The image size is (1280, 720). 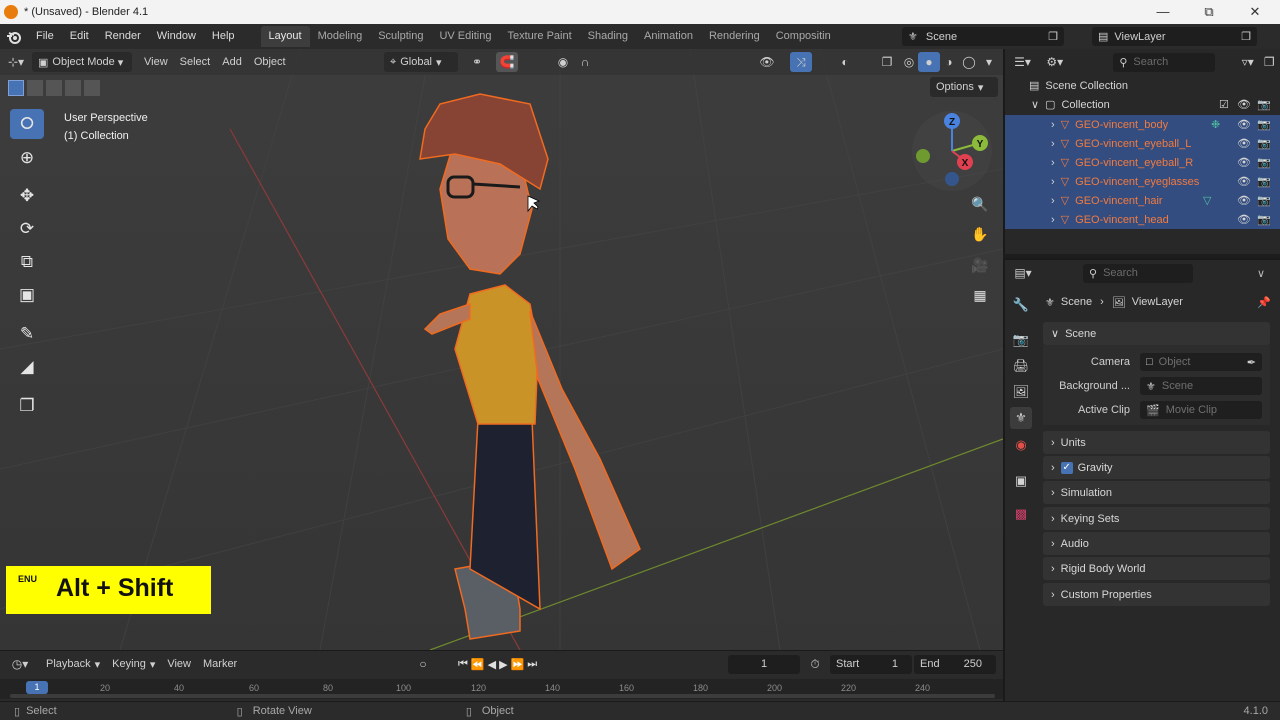 What do you see at coordinates (1156, 467) in the screenshot?
I see `gravity-panel-header: › ✓ Gravity` at bounding box center [1156, 467].